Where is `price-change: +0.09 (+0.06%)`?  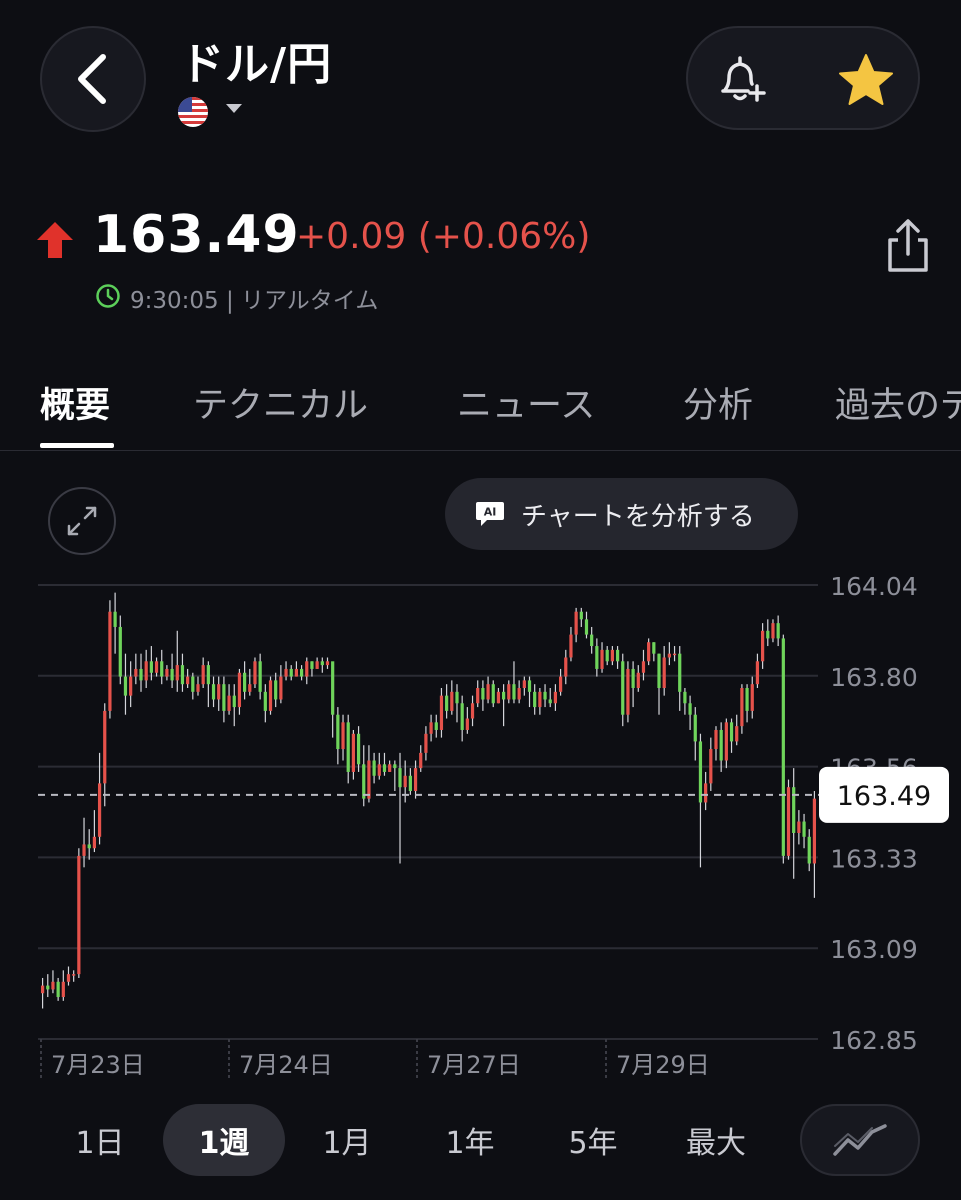 price-change: +0.09 (+0.06%) is located at coordinates (443, 236).